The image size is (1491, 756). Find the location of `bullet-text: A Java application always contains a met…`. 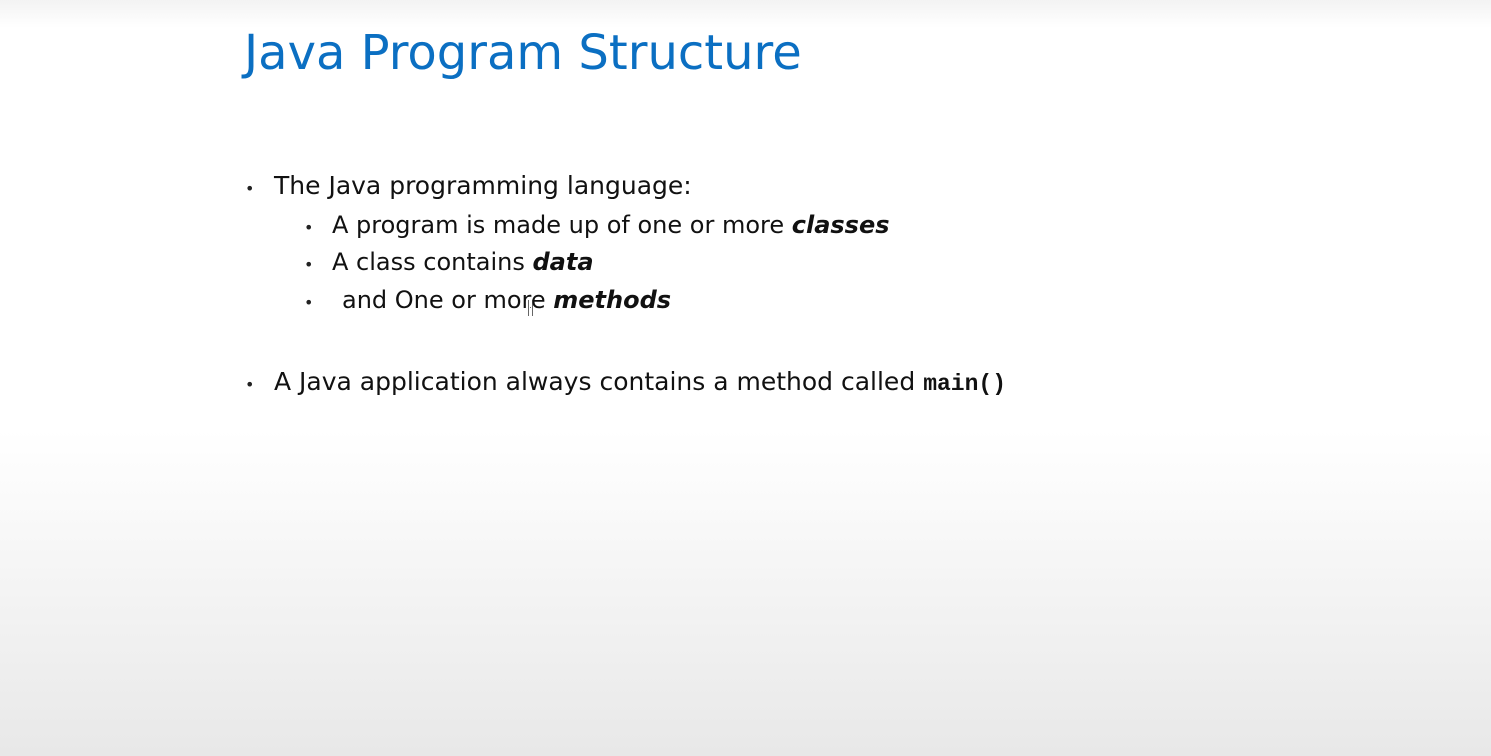

bullet-text: A Java application always contains a met… is located at coordinates (595, 381).